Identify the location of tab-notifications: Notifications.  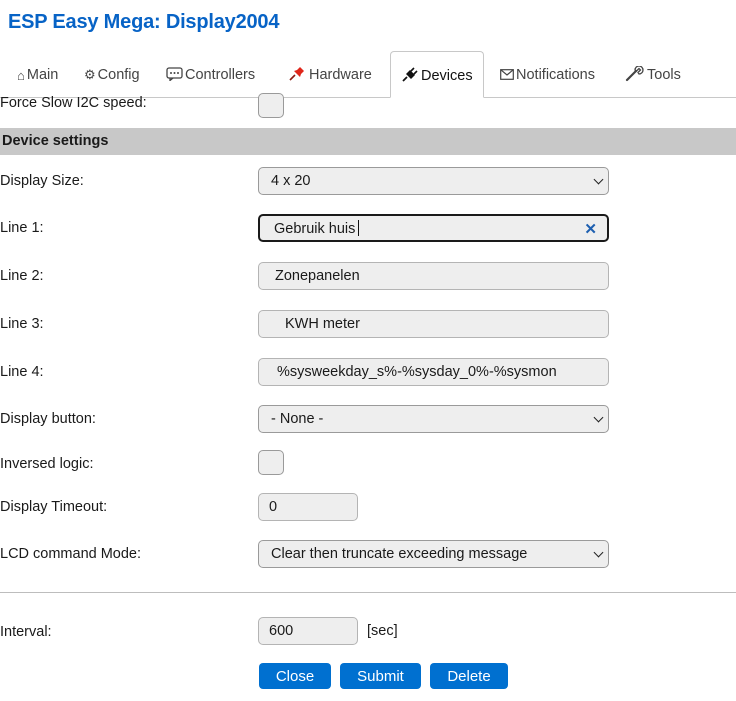
(547, 74).